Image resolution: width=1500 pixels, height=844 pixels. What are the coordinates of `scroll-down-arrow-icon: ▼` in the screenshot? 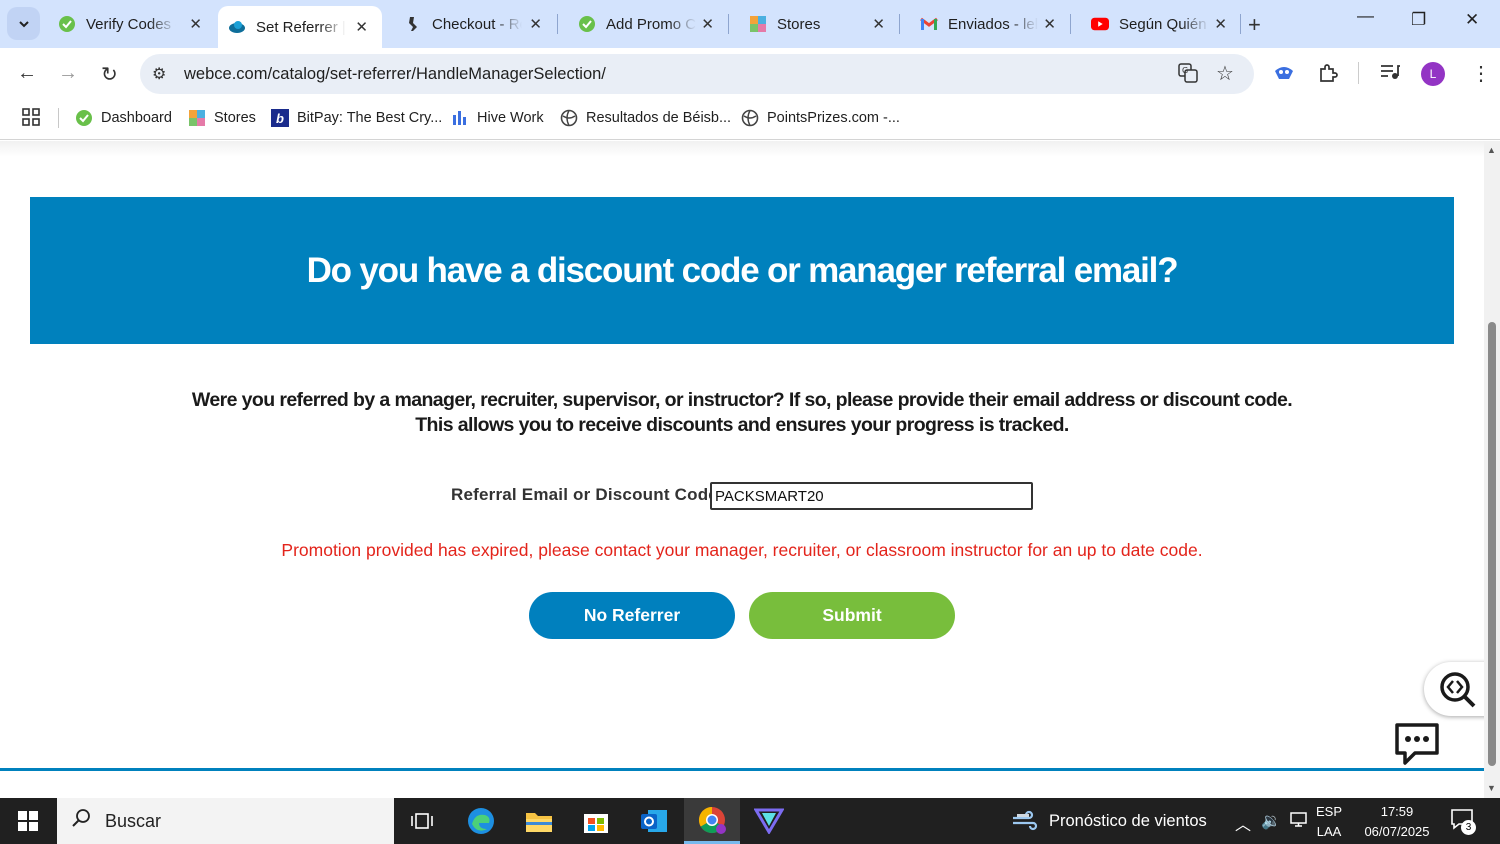 It's located at (1491, 788).